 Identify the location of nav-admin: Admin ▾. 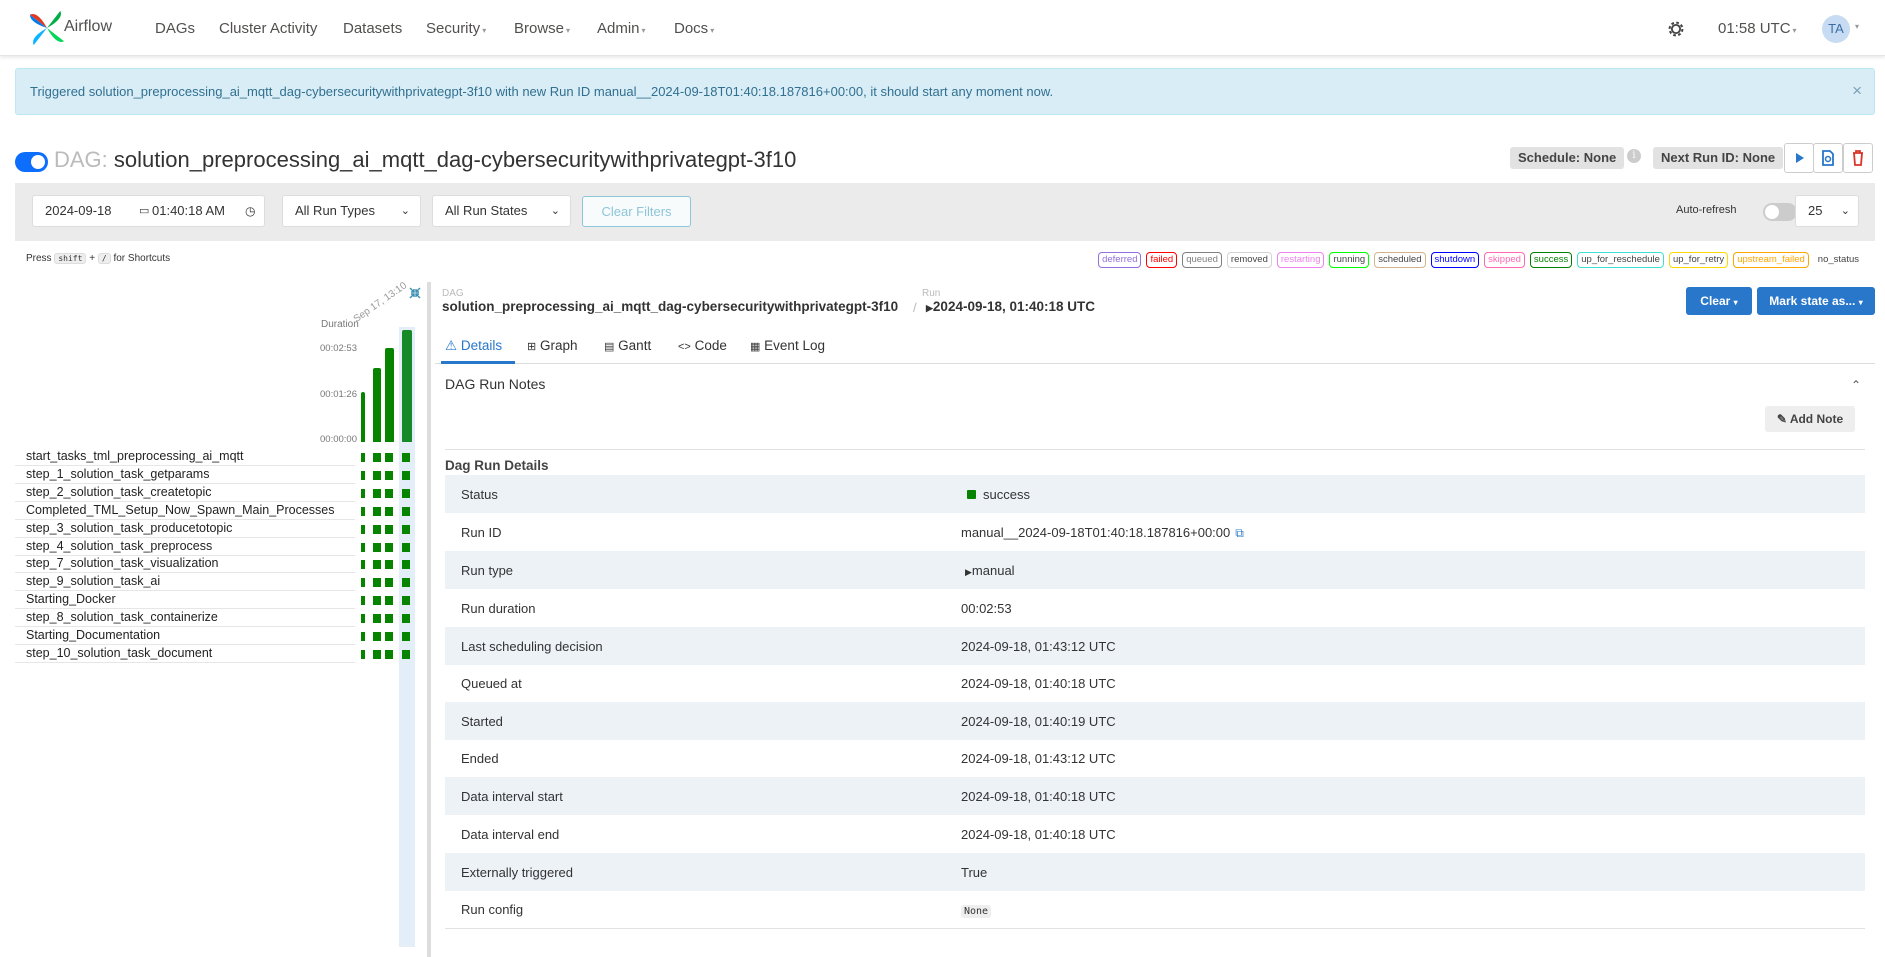
(621, 28).